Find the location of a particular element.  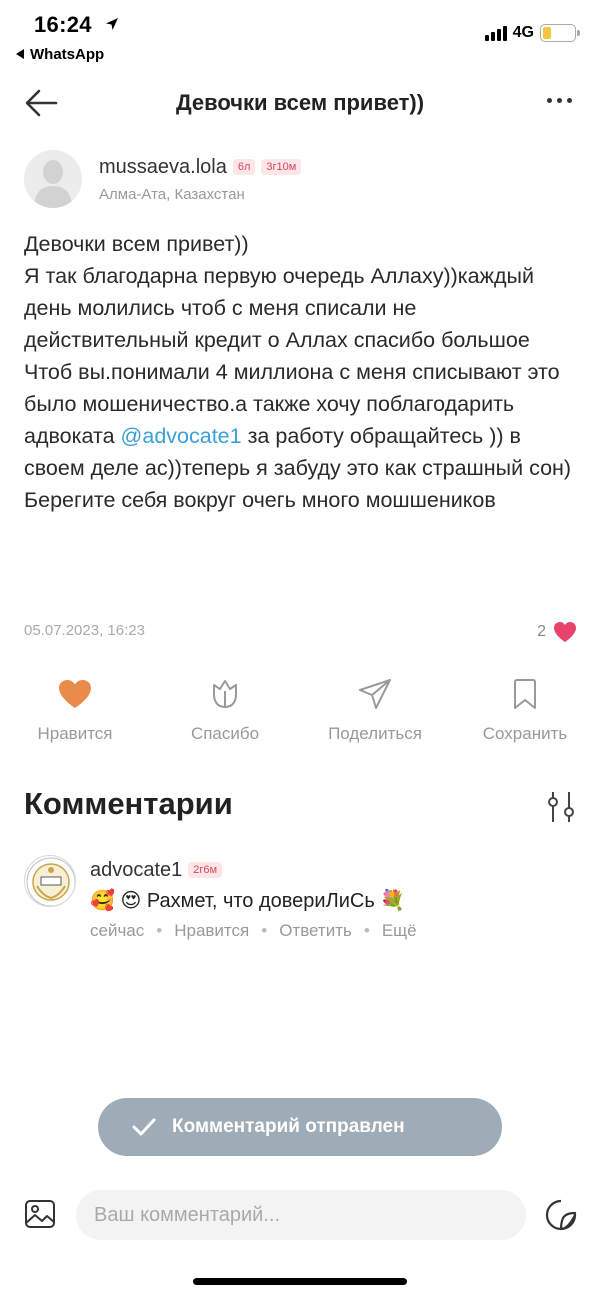

comment-author: advocate1 2г6м is located at coordinates (156, 870).